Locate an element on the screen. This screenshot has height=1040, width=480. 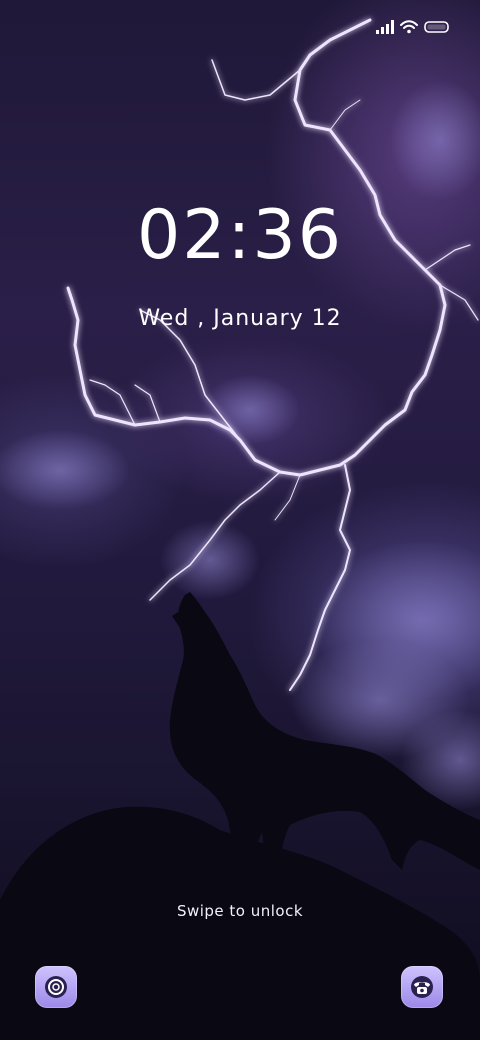
swipe-to-unlock-hint: Swipe to unlock is located at coordinates (240, 911).